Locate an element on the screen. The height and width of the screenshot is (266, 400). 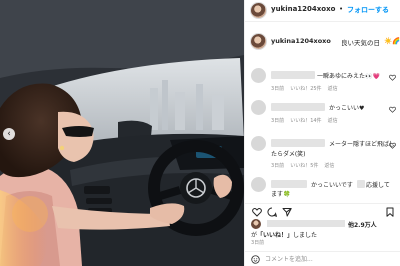
comment-item: 一瞬あゆにみえた👀💗 3日前 いいね！25件 返信 is located at coordinates (322, 81).